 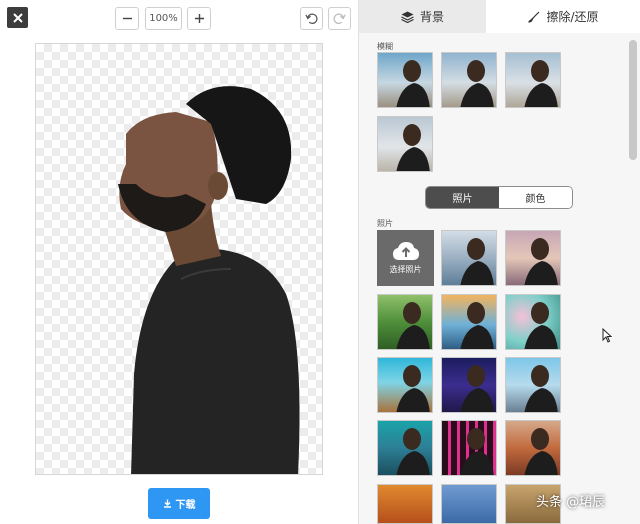 What do you see at coordinates (535, 197) in the screenshot?
I see `segment-color: 颜色` at bounding box center [535, 197].